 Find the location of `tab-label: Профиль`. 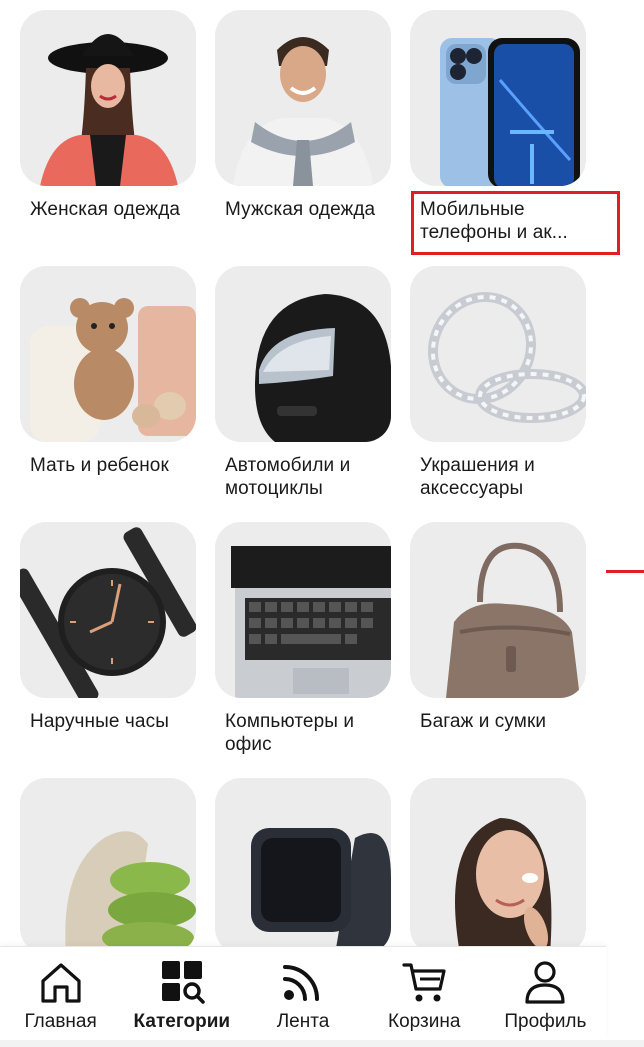

tab-label: Профиль is located at coordinates (545, 1021).